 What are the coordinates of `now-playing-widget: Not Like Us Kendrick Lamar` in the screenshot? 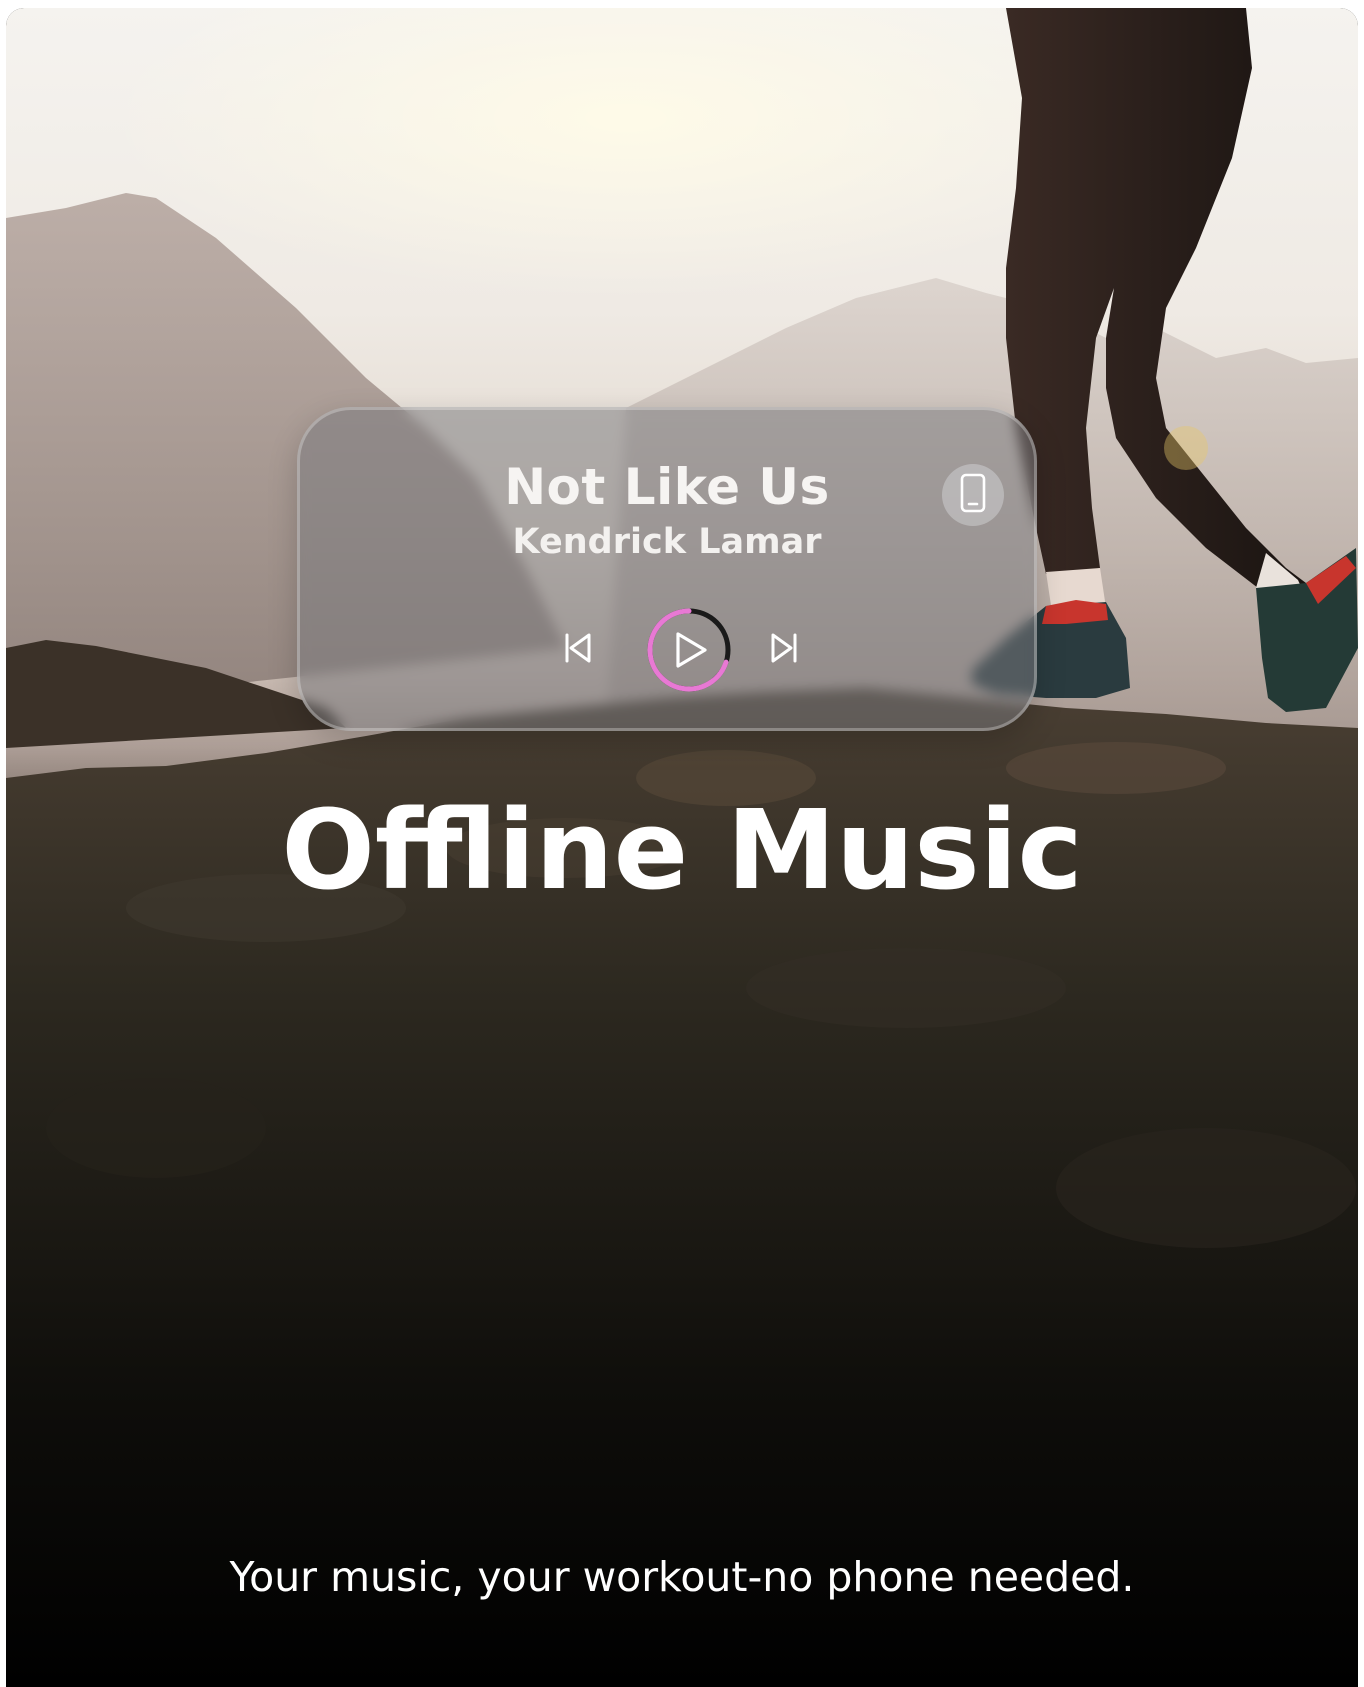 It's located at (667, 569).